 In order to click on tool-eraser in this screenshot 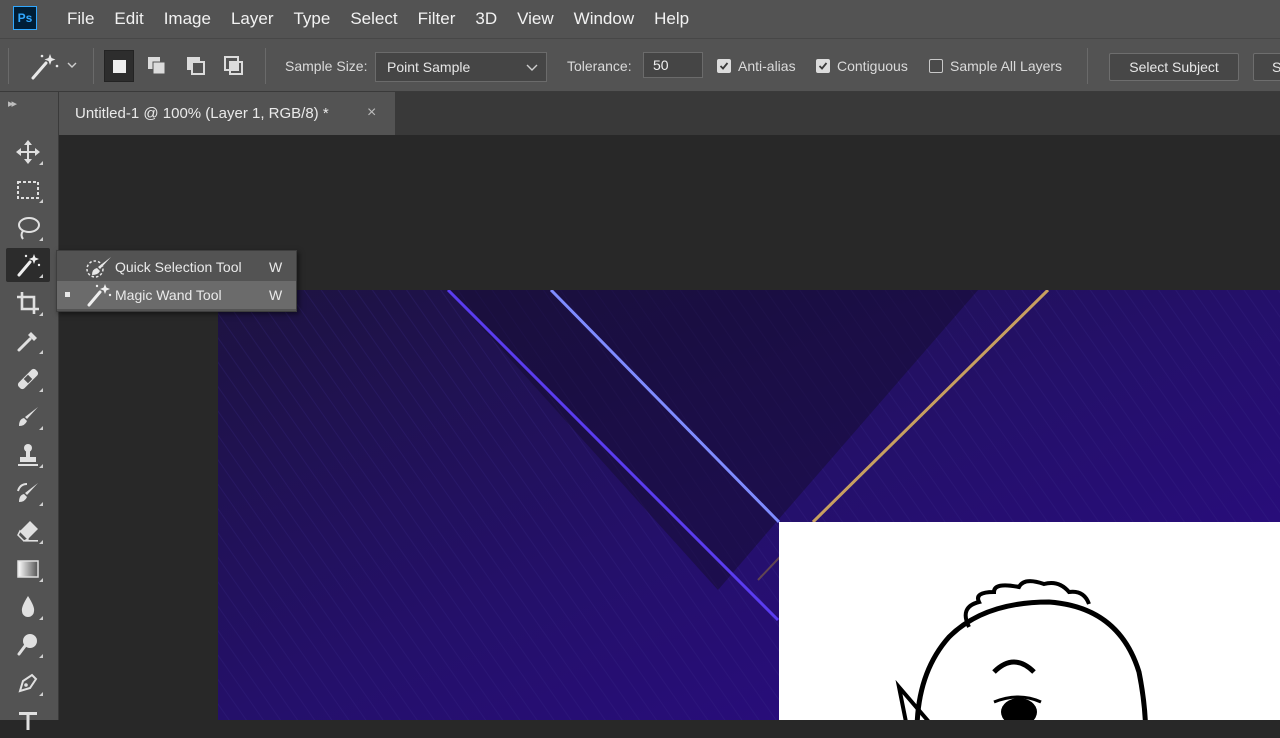, I will do `click(28, 531)`.